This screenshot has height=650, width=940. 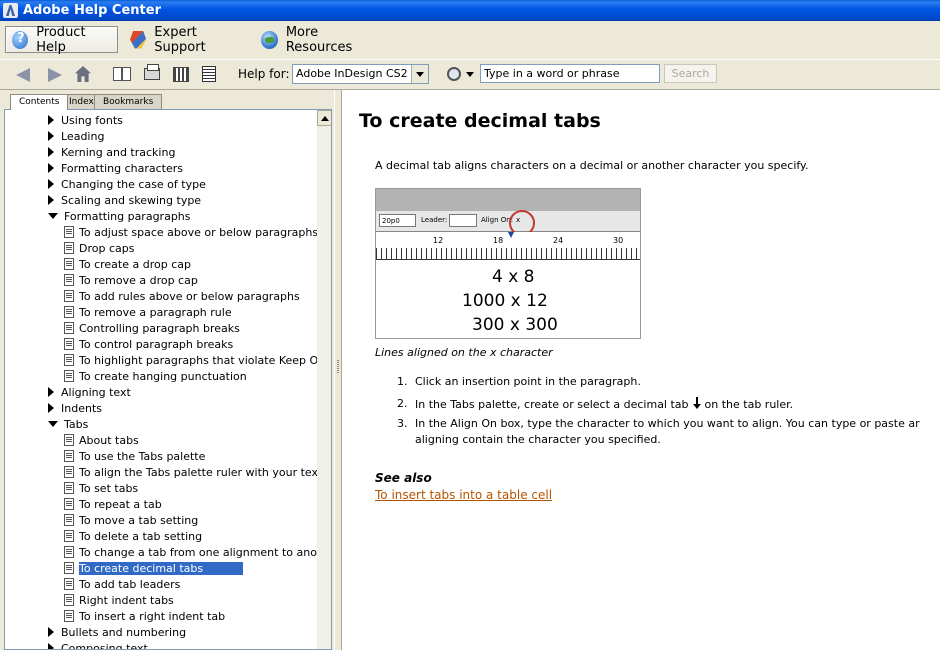 What do you see at coordinates (152, 329) in the screenshot?
I see `tree-item: Controlling paragraph breaks` at bounding box center [152, 329].